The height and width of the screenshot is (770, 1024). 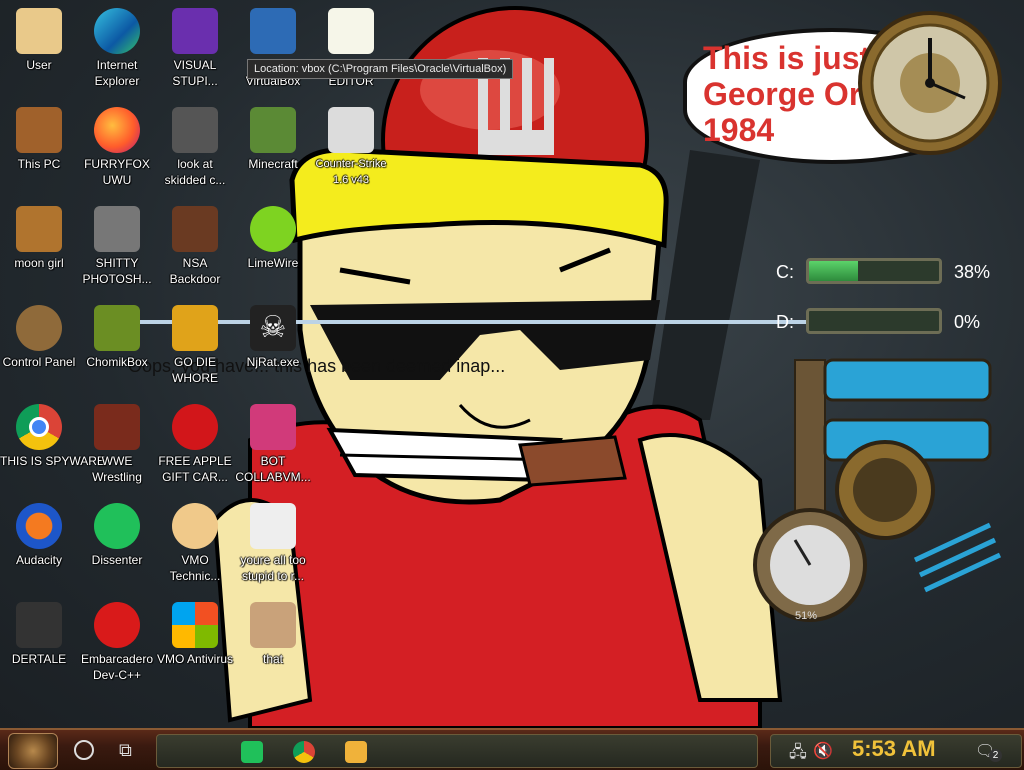 I want to click on desktop-icon-dertale: DERTALE, so click(x=39, y=645).